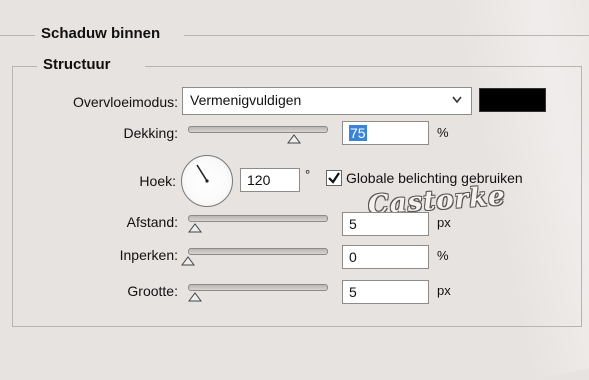 This screenshot has width=589, height=380. Describe the element at coordinates (386, 35) in the screenshot. I see `group-rule-right` at that location.